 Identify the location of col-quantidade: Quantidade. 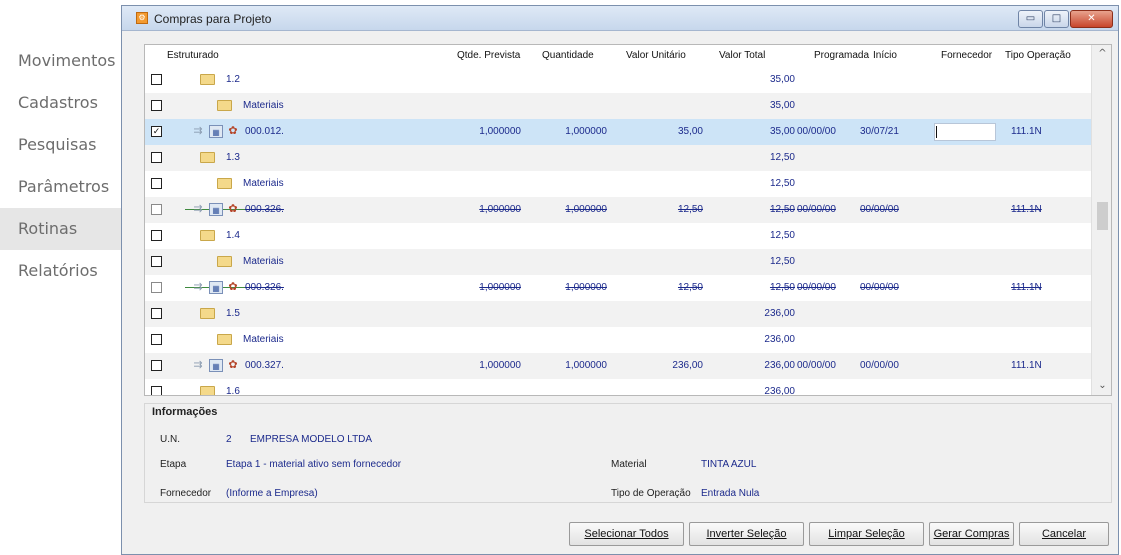
(568, 55).